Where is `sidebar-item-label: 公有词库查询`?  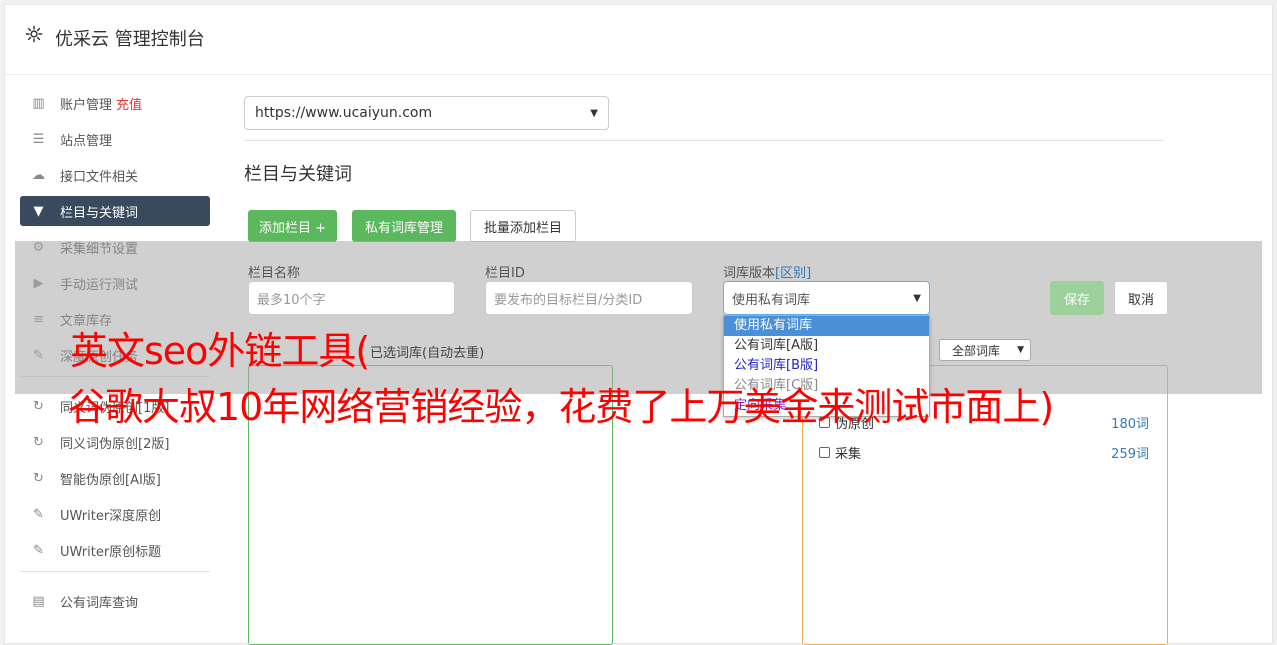
sidebar-item-label: 公有词库查询 is located at coordinates (99, 603).